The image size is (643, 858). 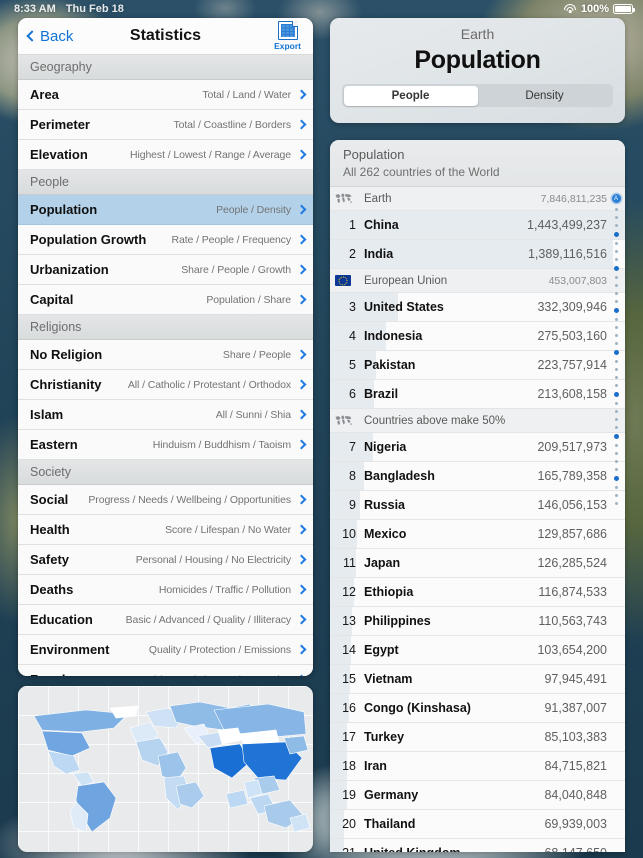 I want to click on section-index-rail: A, so click(x=616, y=520).